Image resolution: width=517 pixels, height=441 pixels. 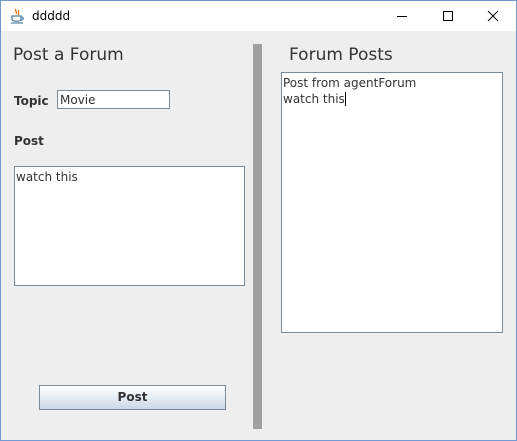 What do you see at coordinates (258, 16) in the screenshot?
I see `title-bar: ddddd` at bounding box center [258, 16].